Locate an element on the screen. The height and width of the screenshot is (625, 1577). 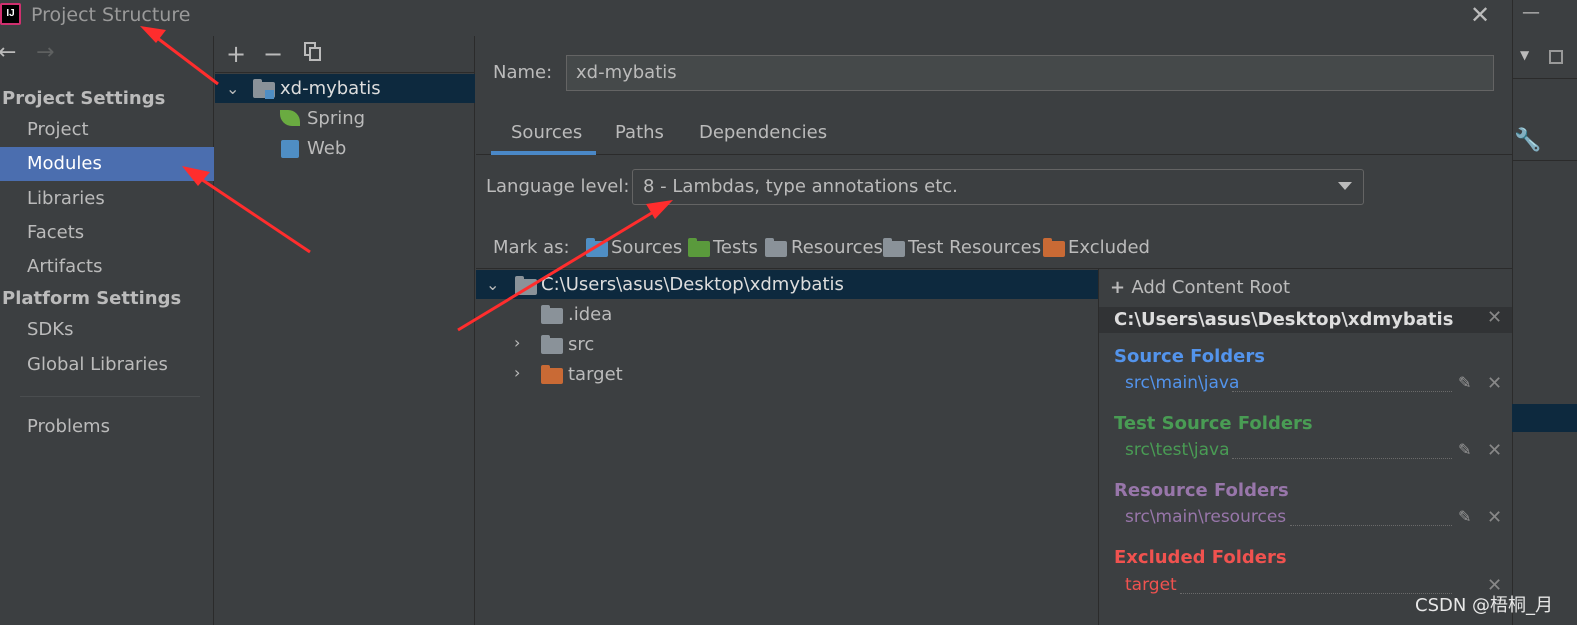
test-resources-folder-icon is located at coordinates (894, 247).